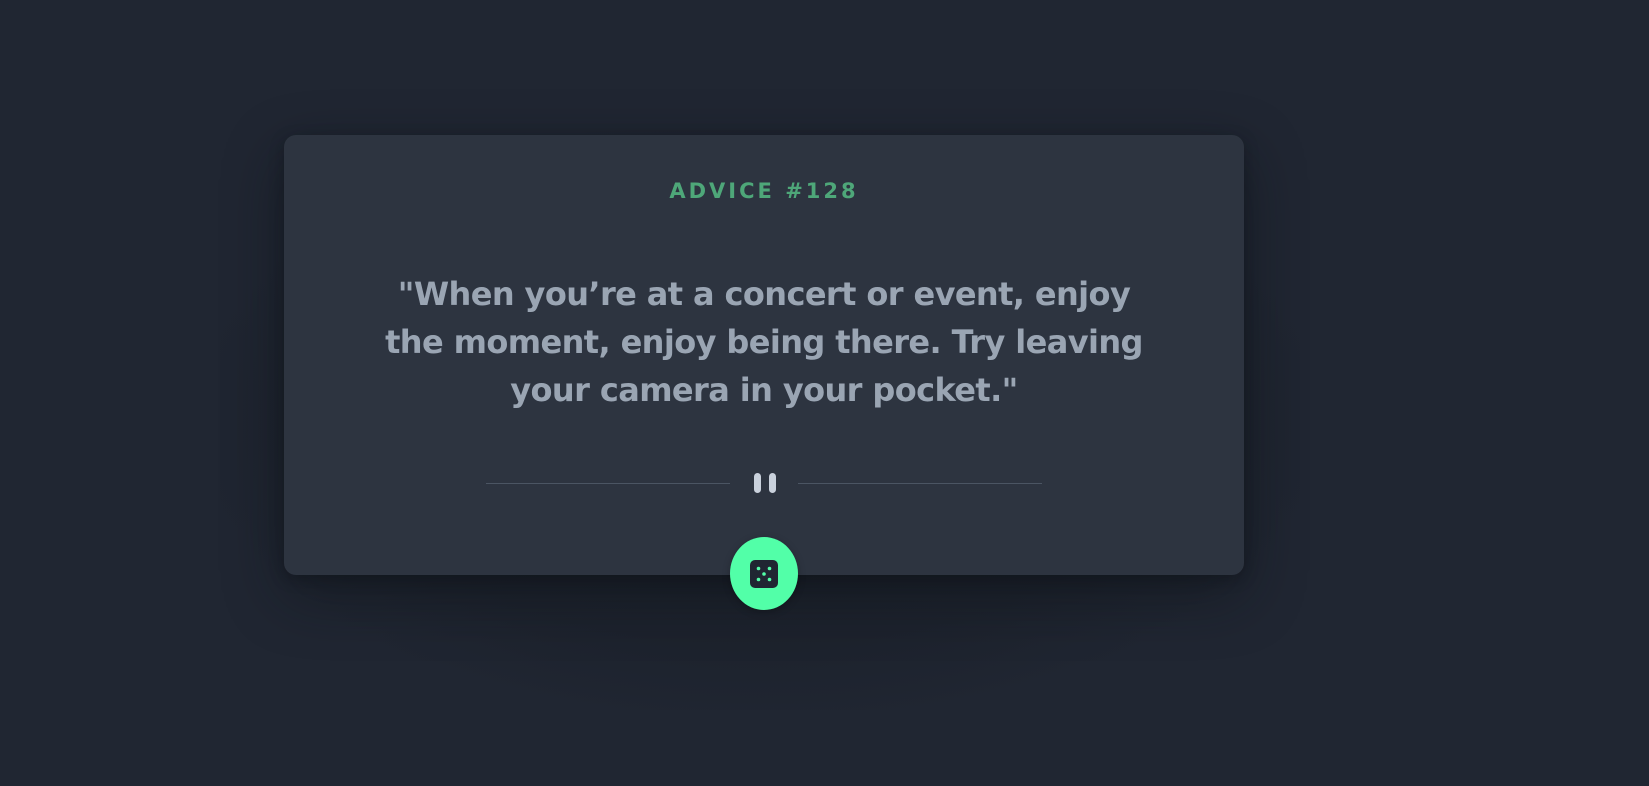  What do you see at coordinates (920, 483) in the screenshot?
I see `divider-line-right` at bounding box center [920, 483].